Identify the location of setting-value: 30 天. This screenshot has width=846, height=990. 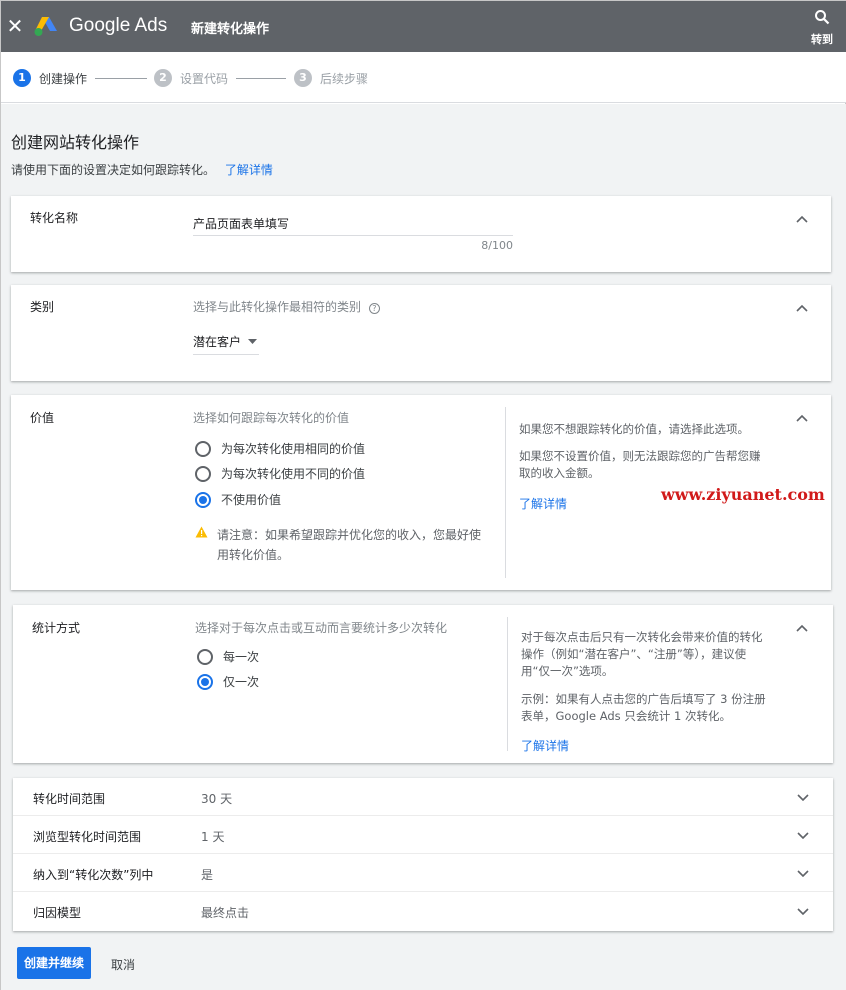
(217, 799).